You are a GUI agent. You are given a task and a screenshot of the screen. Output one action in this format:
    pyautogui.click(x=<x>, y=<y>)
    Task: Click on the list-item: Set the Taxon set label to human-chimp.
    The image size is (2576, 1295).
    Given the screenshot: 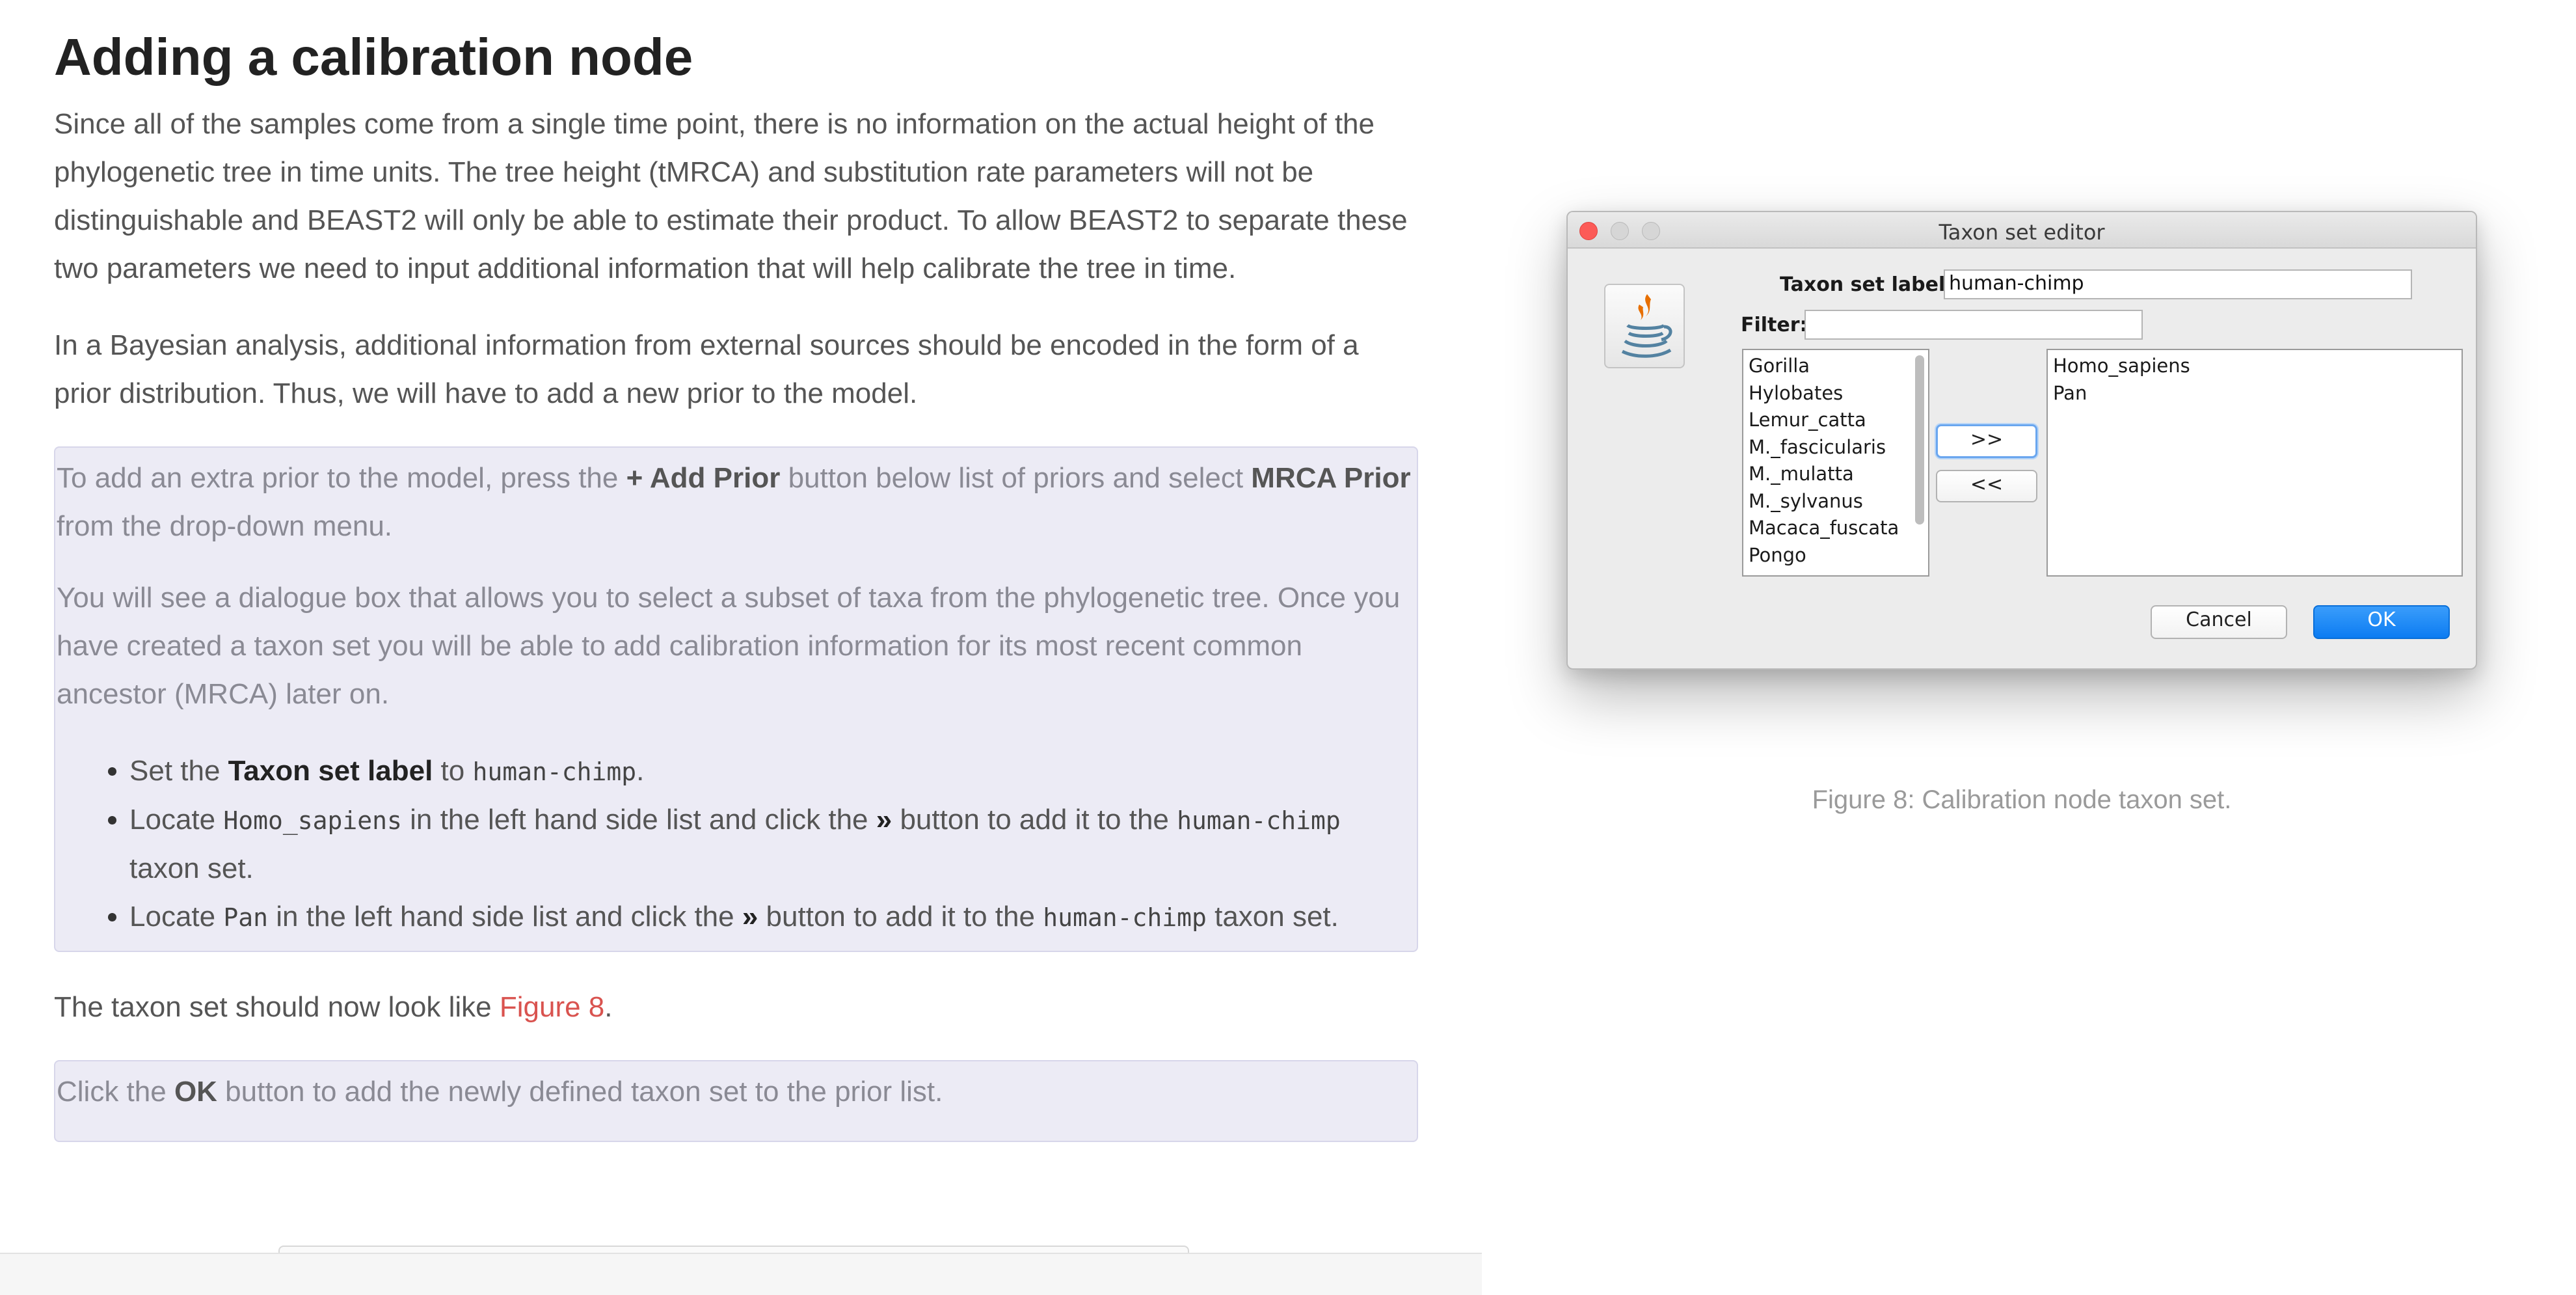 What is the action you would take?
    pyautogui.click(x=773, y=771)
    